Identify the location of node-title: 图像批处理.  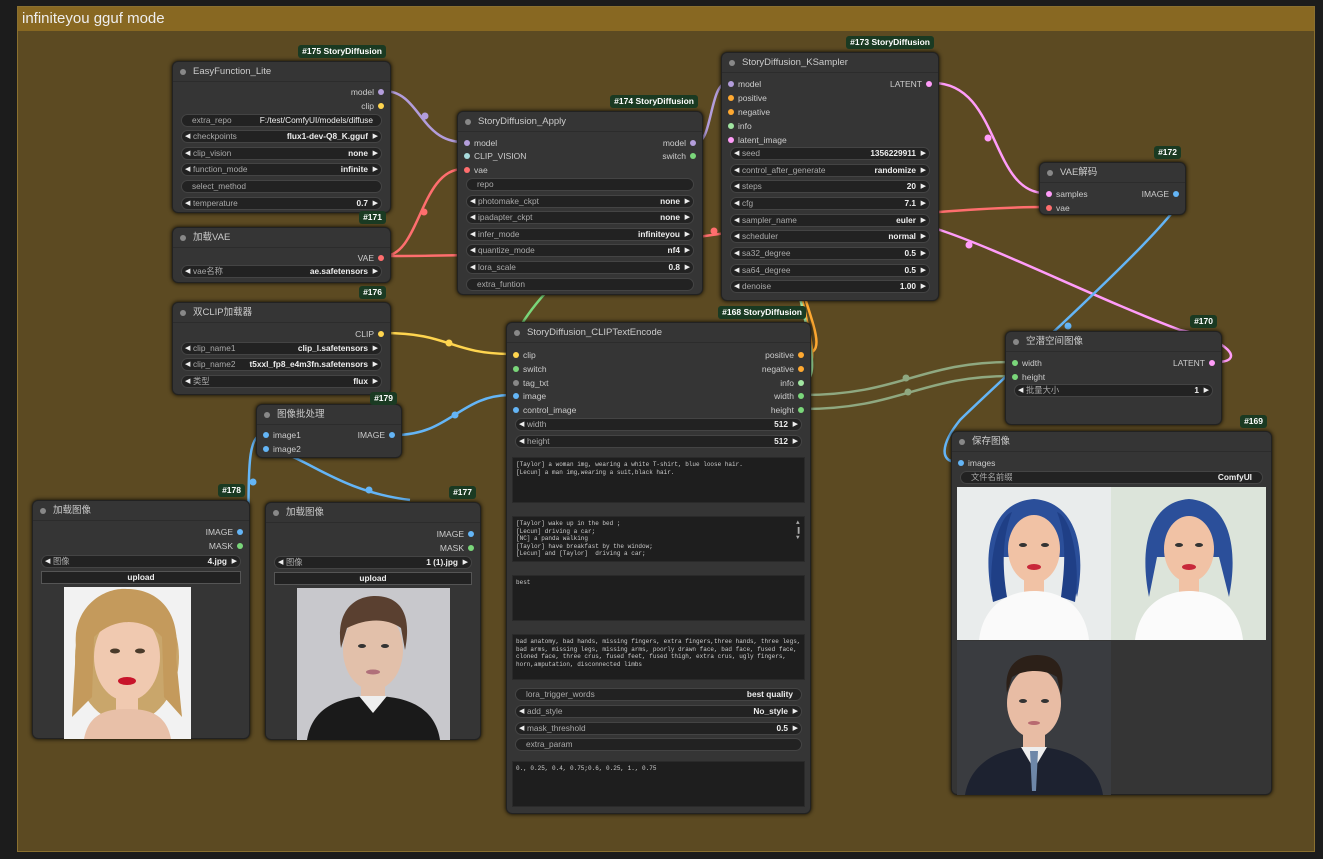
(329, 415).